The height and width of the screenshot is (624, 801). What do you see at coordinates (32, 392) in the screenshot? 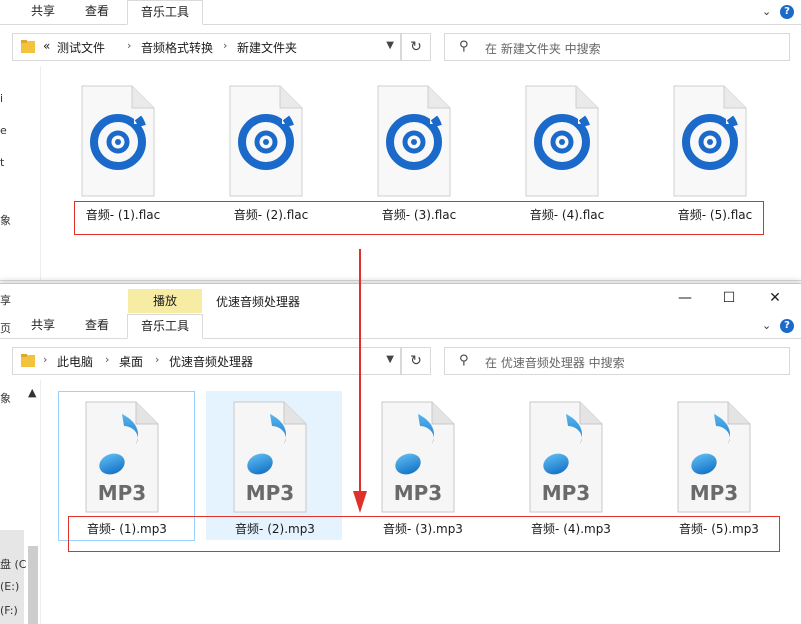
I see `scroll-up-icon: ▲` at bounding box center [32, 392].